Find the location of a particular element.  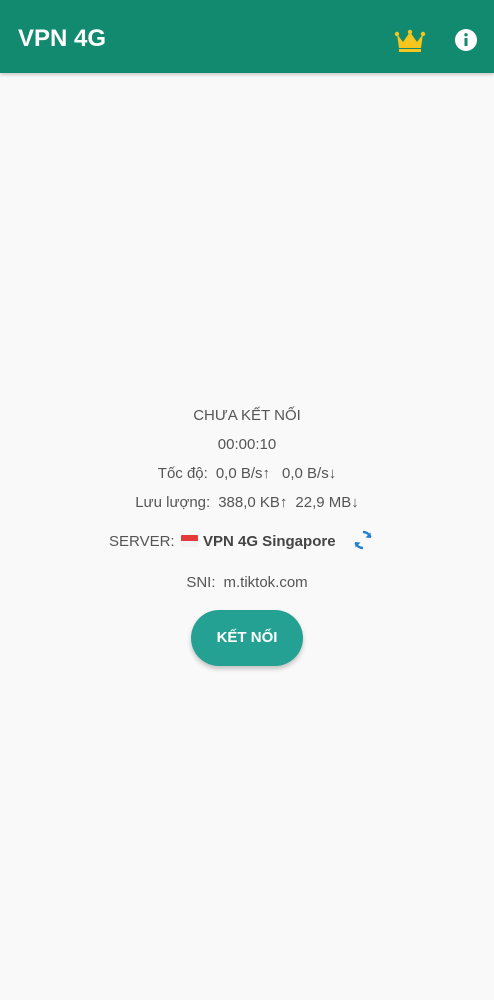

traffic-download: 22,9 MB↓ is located at coordinates (327, 502).